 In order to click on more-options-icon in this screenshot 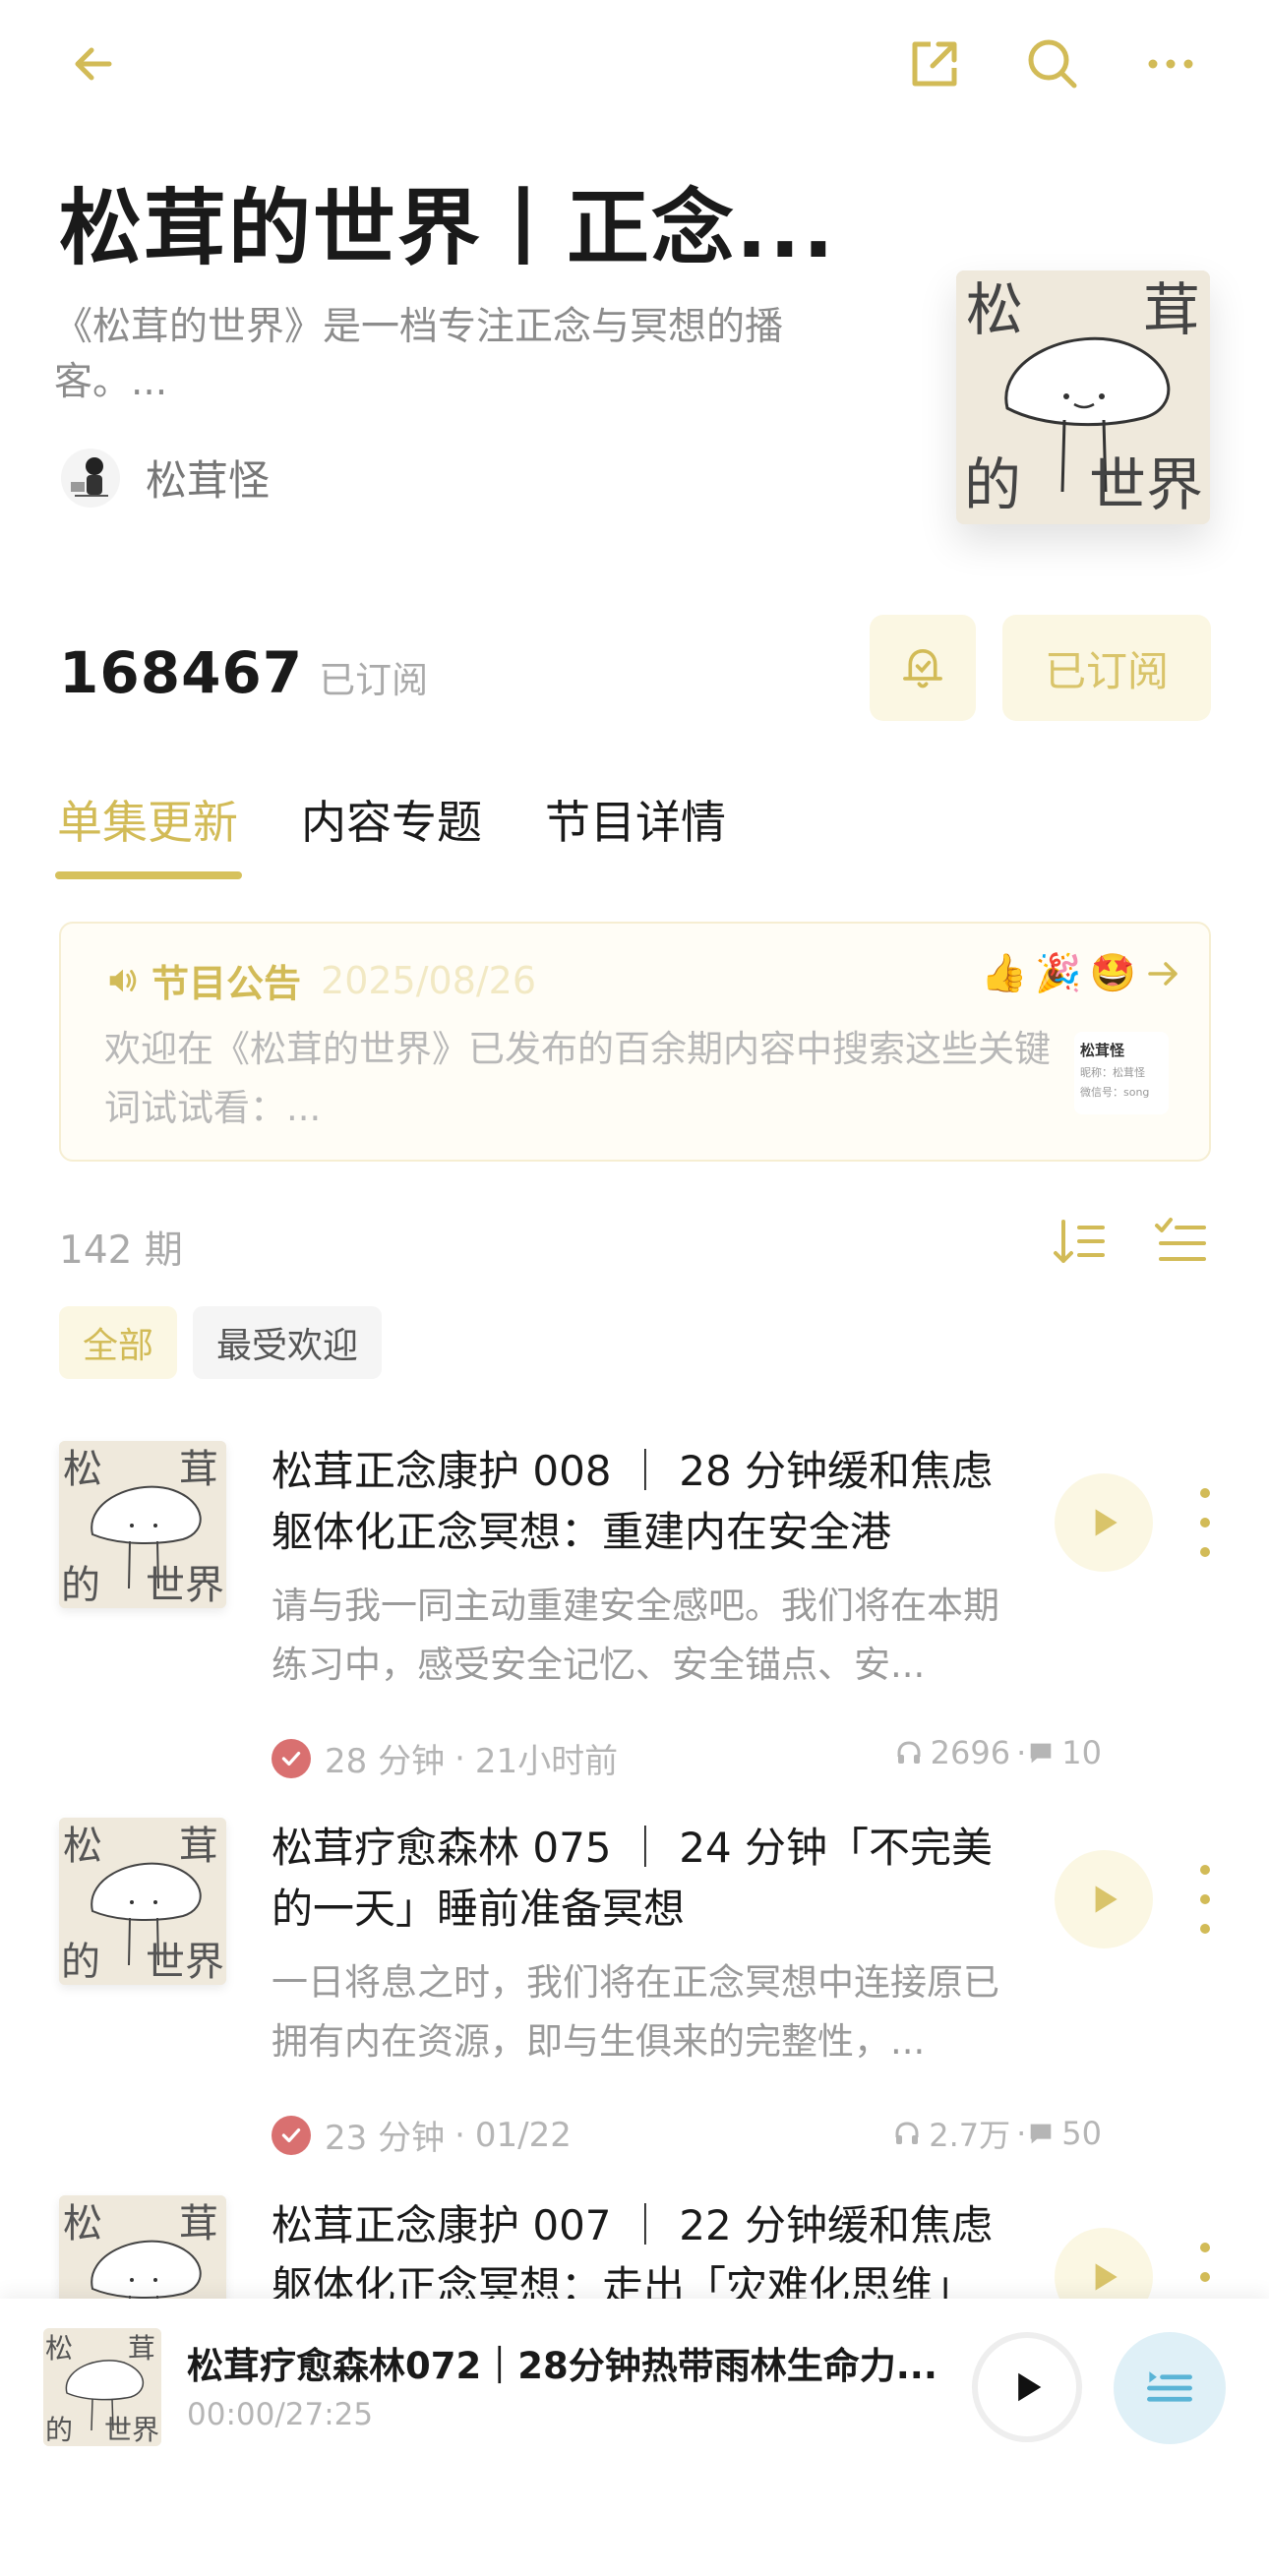, I will do `click(1170, 64)`.